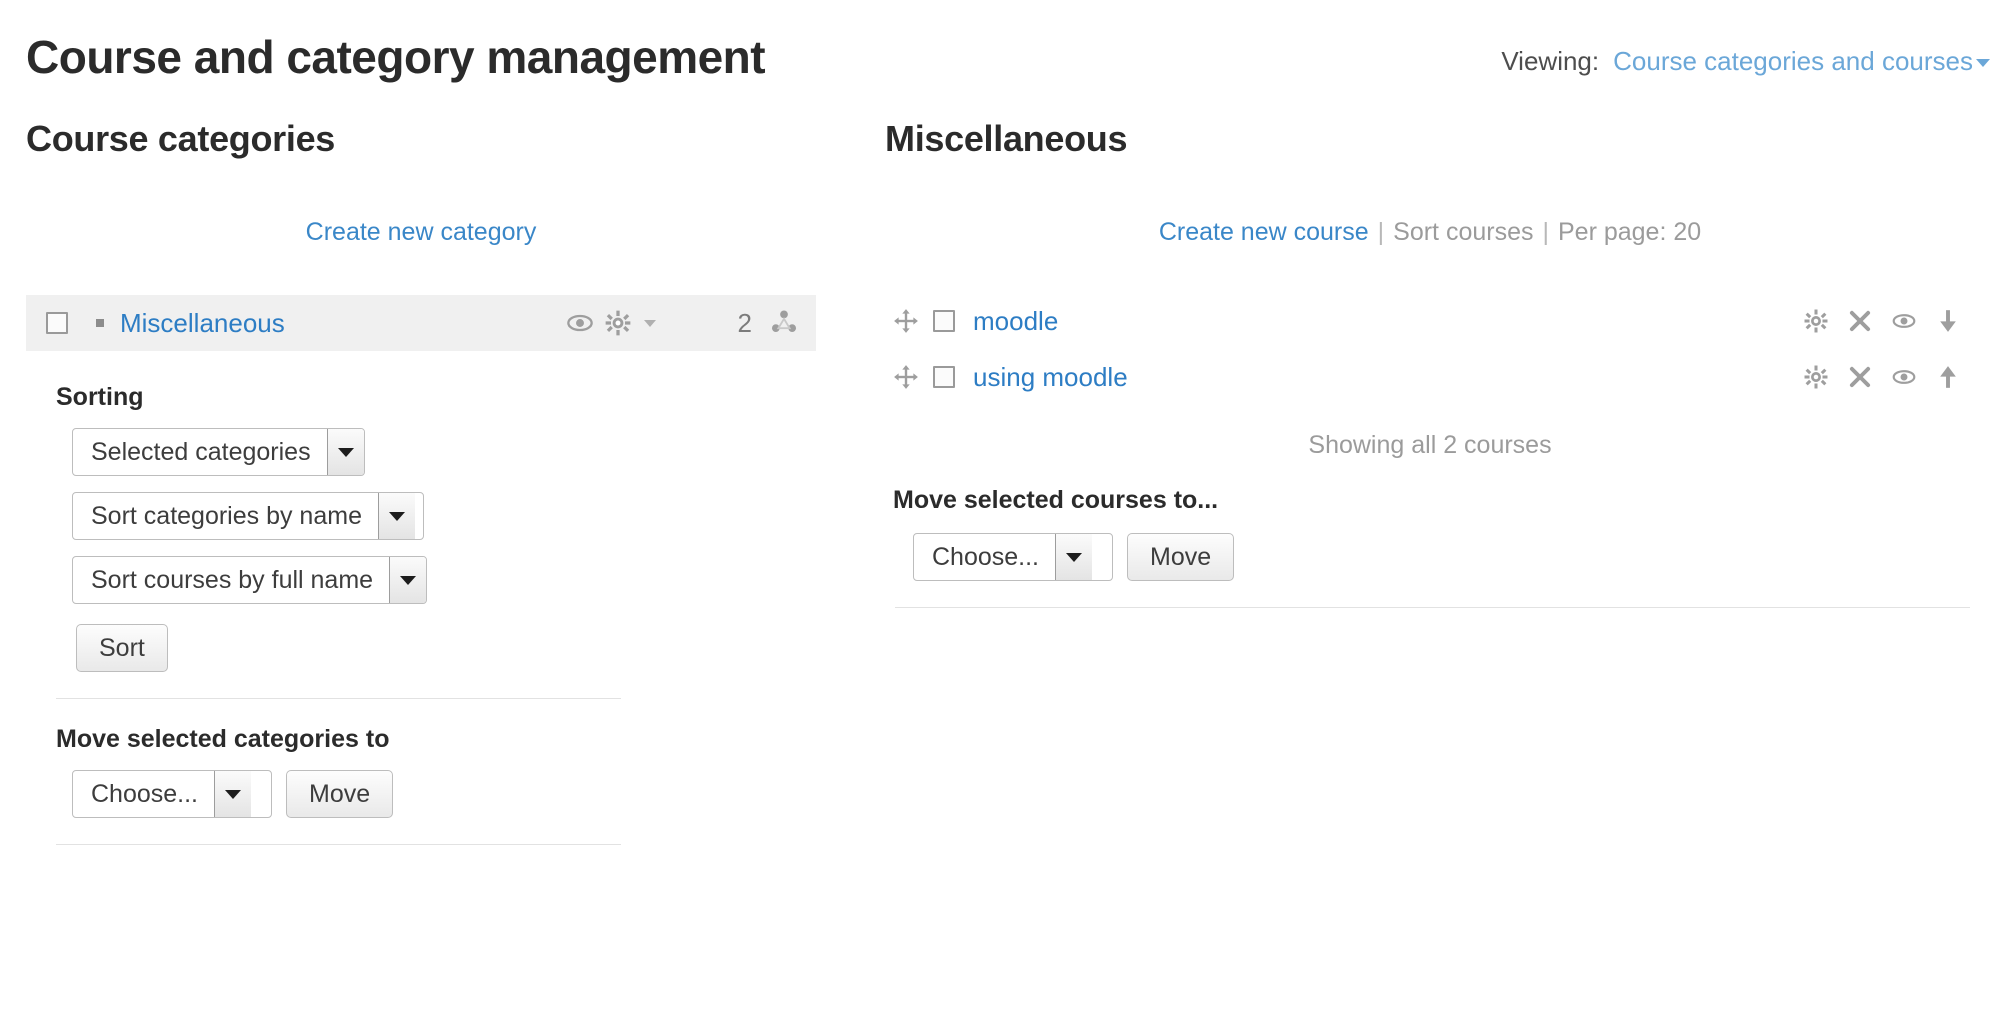  I want to click on courses-divider, so click(1432, 607).